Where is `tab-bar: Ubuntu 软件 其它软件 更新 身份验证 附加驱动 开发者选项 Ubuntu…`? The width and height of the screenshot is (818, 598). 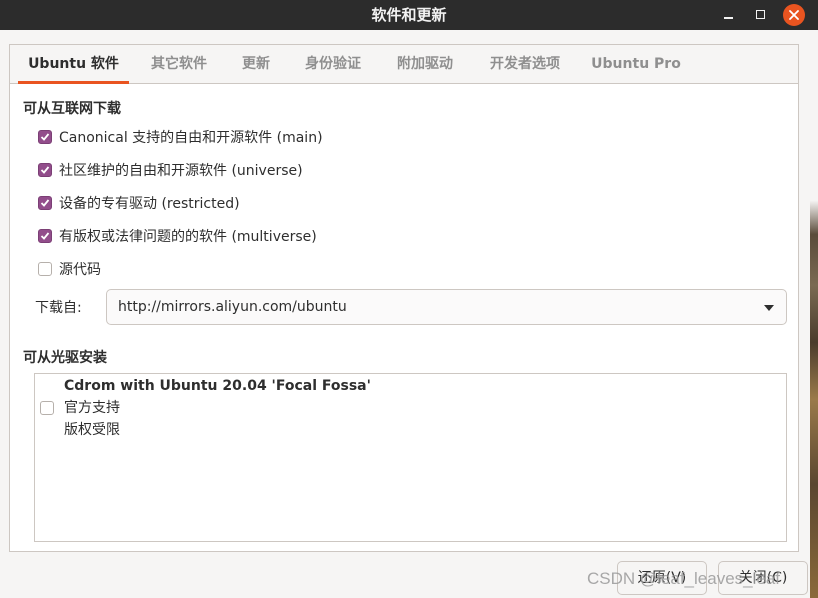 tab-bar: Ubuntu 软件 其它软件 更新 身份验证 附加驱动 开发者选项 Ubuntu… is located at coordinates (404, 64).